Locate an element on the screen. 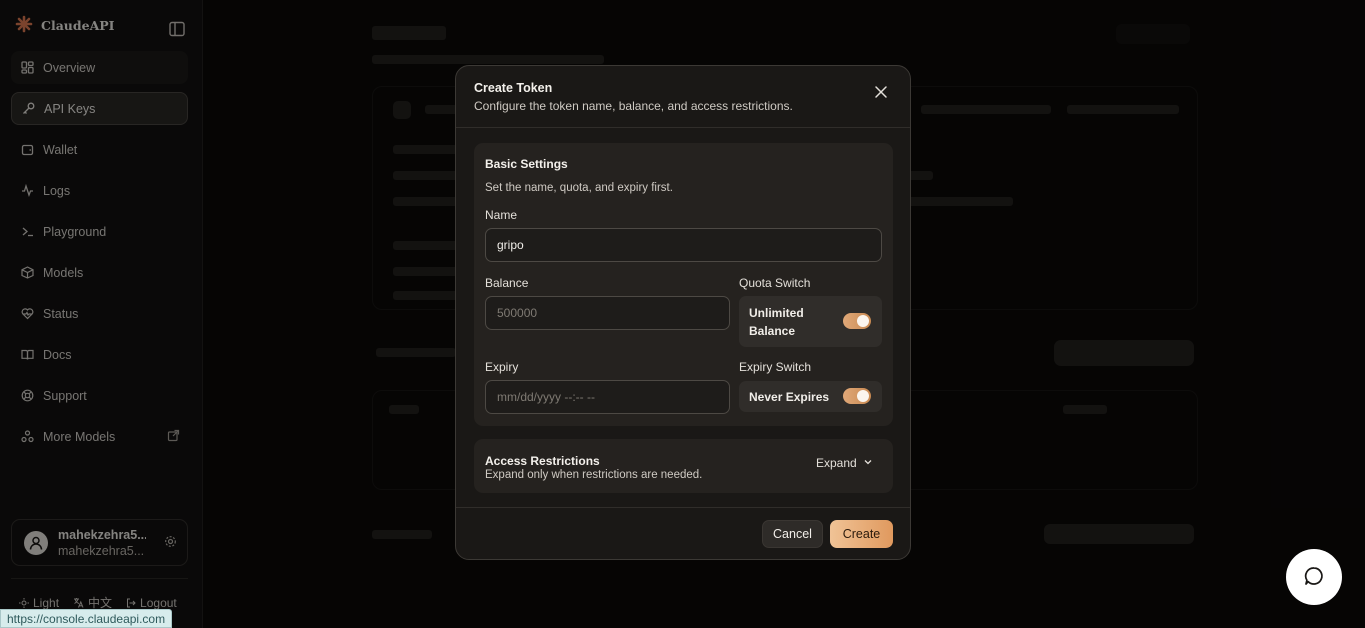 This screenshot has height=628, width=1365. name-label: Name is located at coordinates (501, 215).